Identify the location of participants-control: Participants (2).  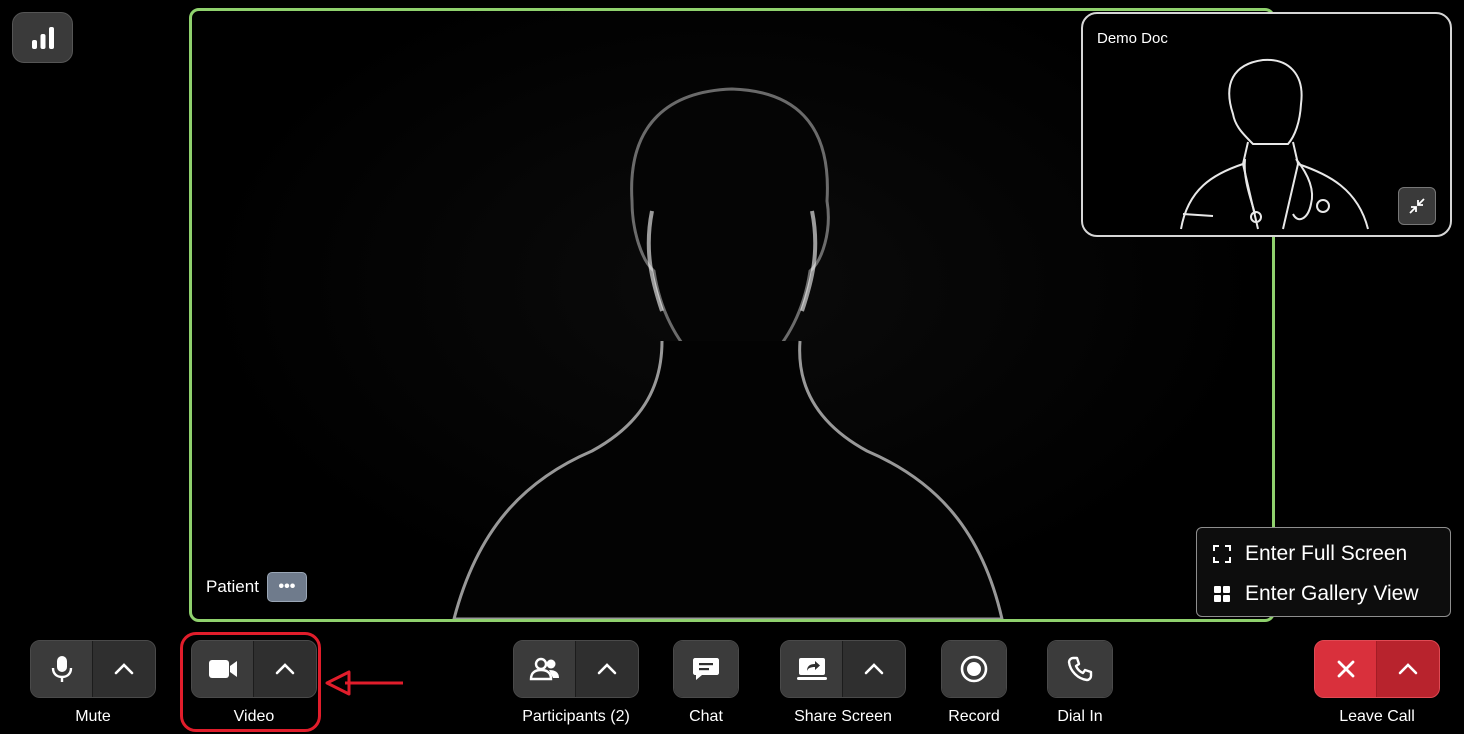
(576, 683).